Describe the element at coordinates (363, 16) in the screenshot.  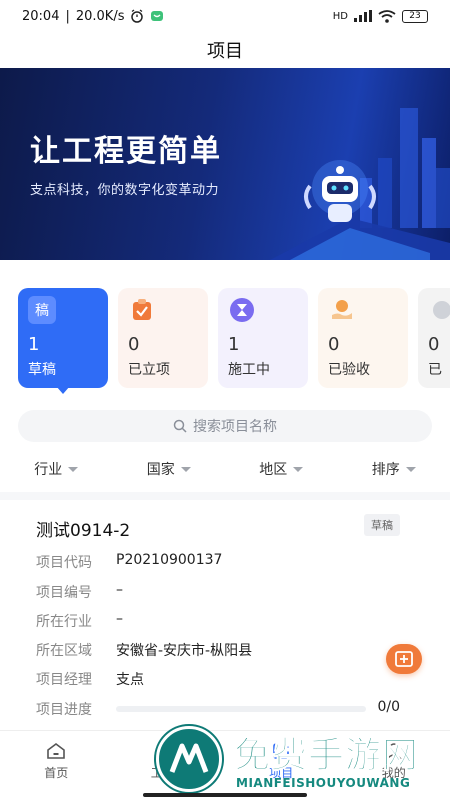
I see `signal-icon` at that location.